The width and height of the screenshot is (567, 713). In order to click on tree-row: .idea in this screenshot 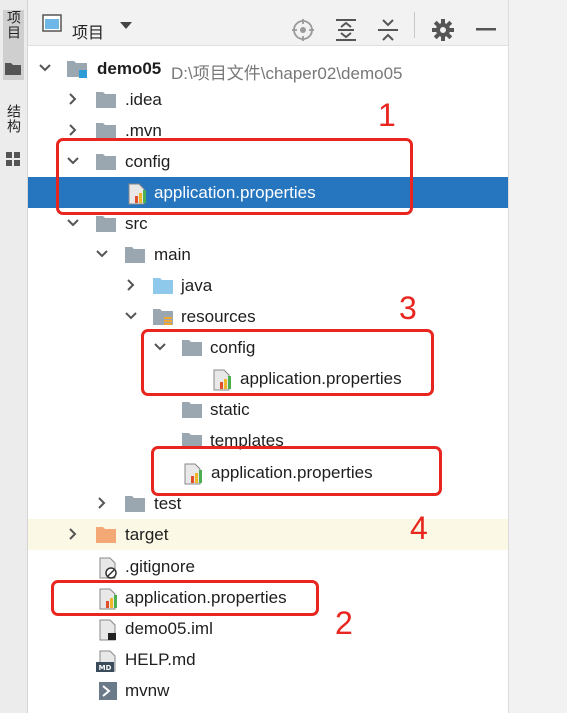, I will do `click(268, 99)`.